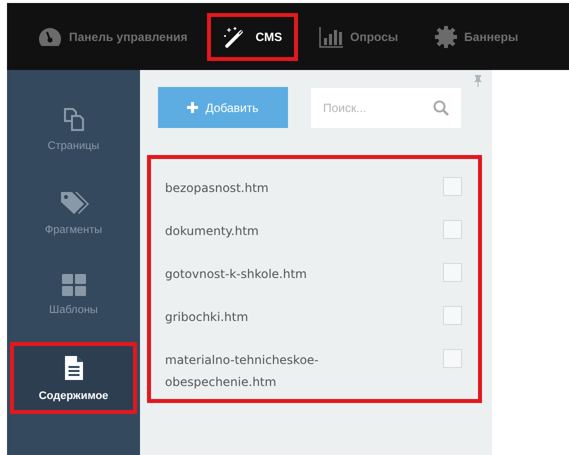 The height and width of the screenshot is (455, 569). Describe the element at coordinates (192, 107) in the screenshot. I see `plus-icon` at that location.